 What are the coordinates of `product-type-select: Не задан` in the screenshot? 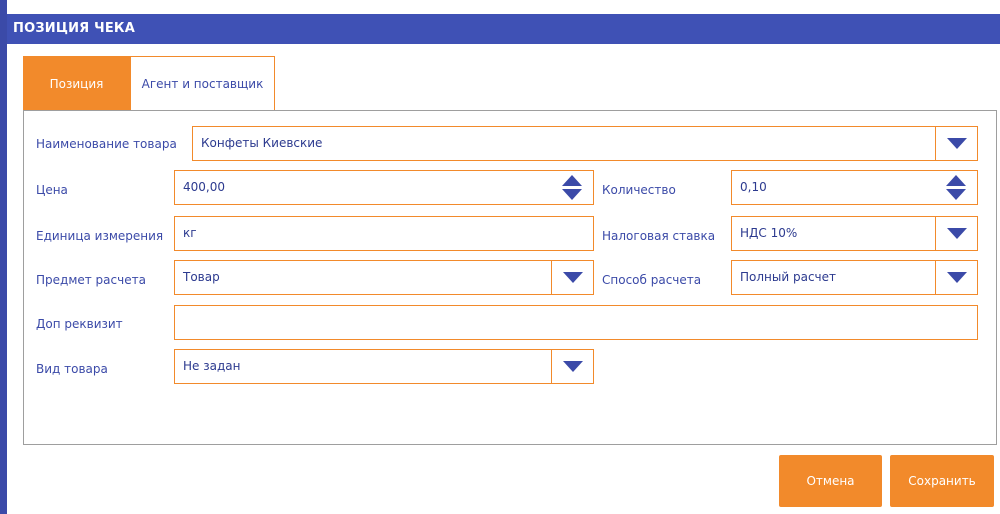 It's located at (384, 366).